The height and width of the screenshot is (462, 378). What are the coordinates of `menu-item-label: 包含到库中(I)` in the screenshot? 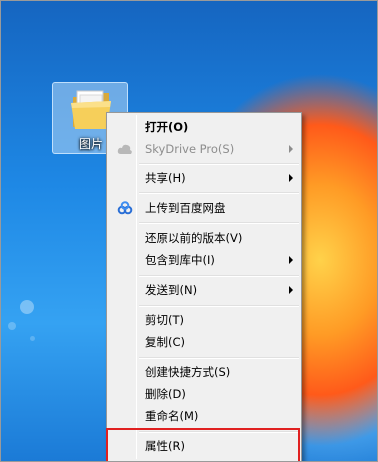 It's located at (180, 260).